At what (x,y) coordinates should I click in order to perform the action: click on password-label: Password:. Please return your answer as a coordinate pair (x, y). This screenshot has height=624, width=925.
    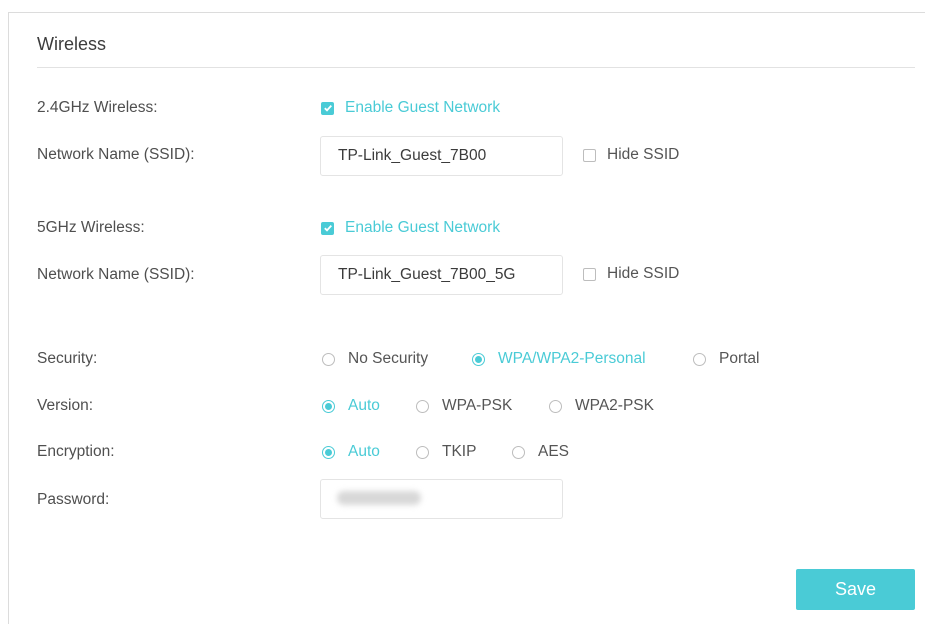
    Looking at the image, I should click on (73, 499).